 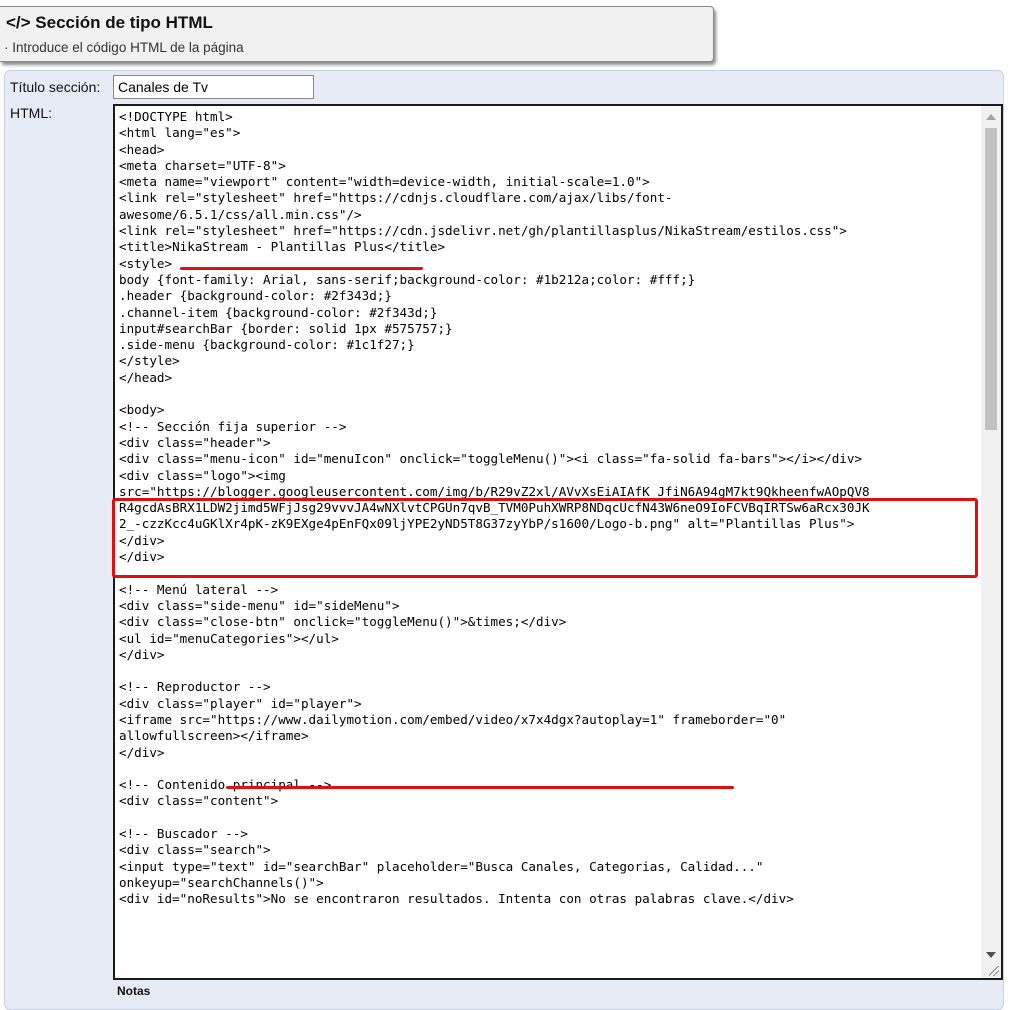 What do you see at coordinates (229, 638) in the screenshot?
I see `code-line: <ul id="menuCategories"></ul>` at bounding box center [229, 638].